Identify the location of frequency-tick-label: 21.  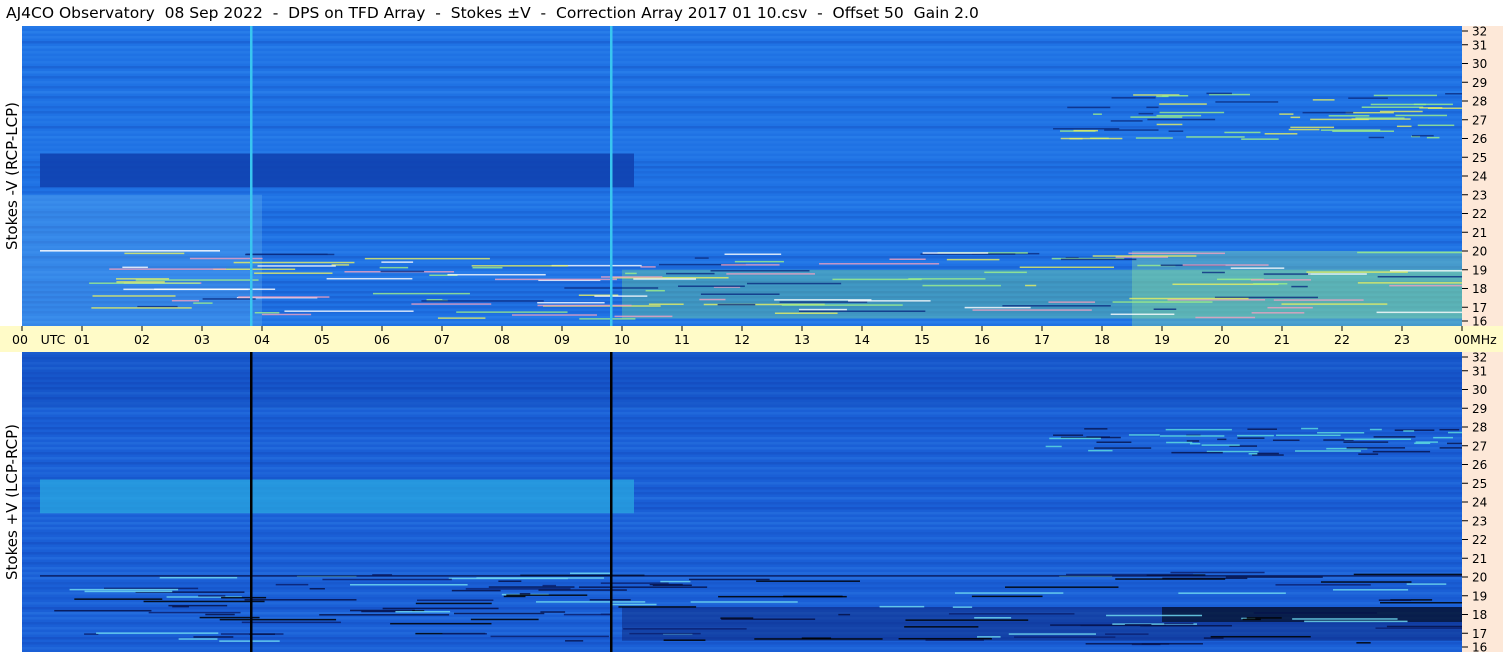
(1479, 559).